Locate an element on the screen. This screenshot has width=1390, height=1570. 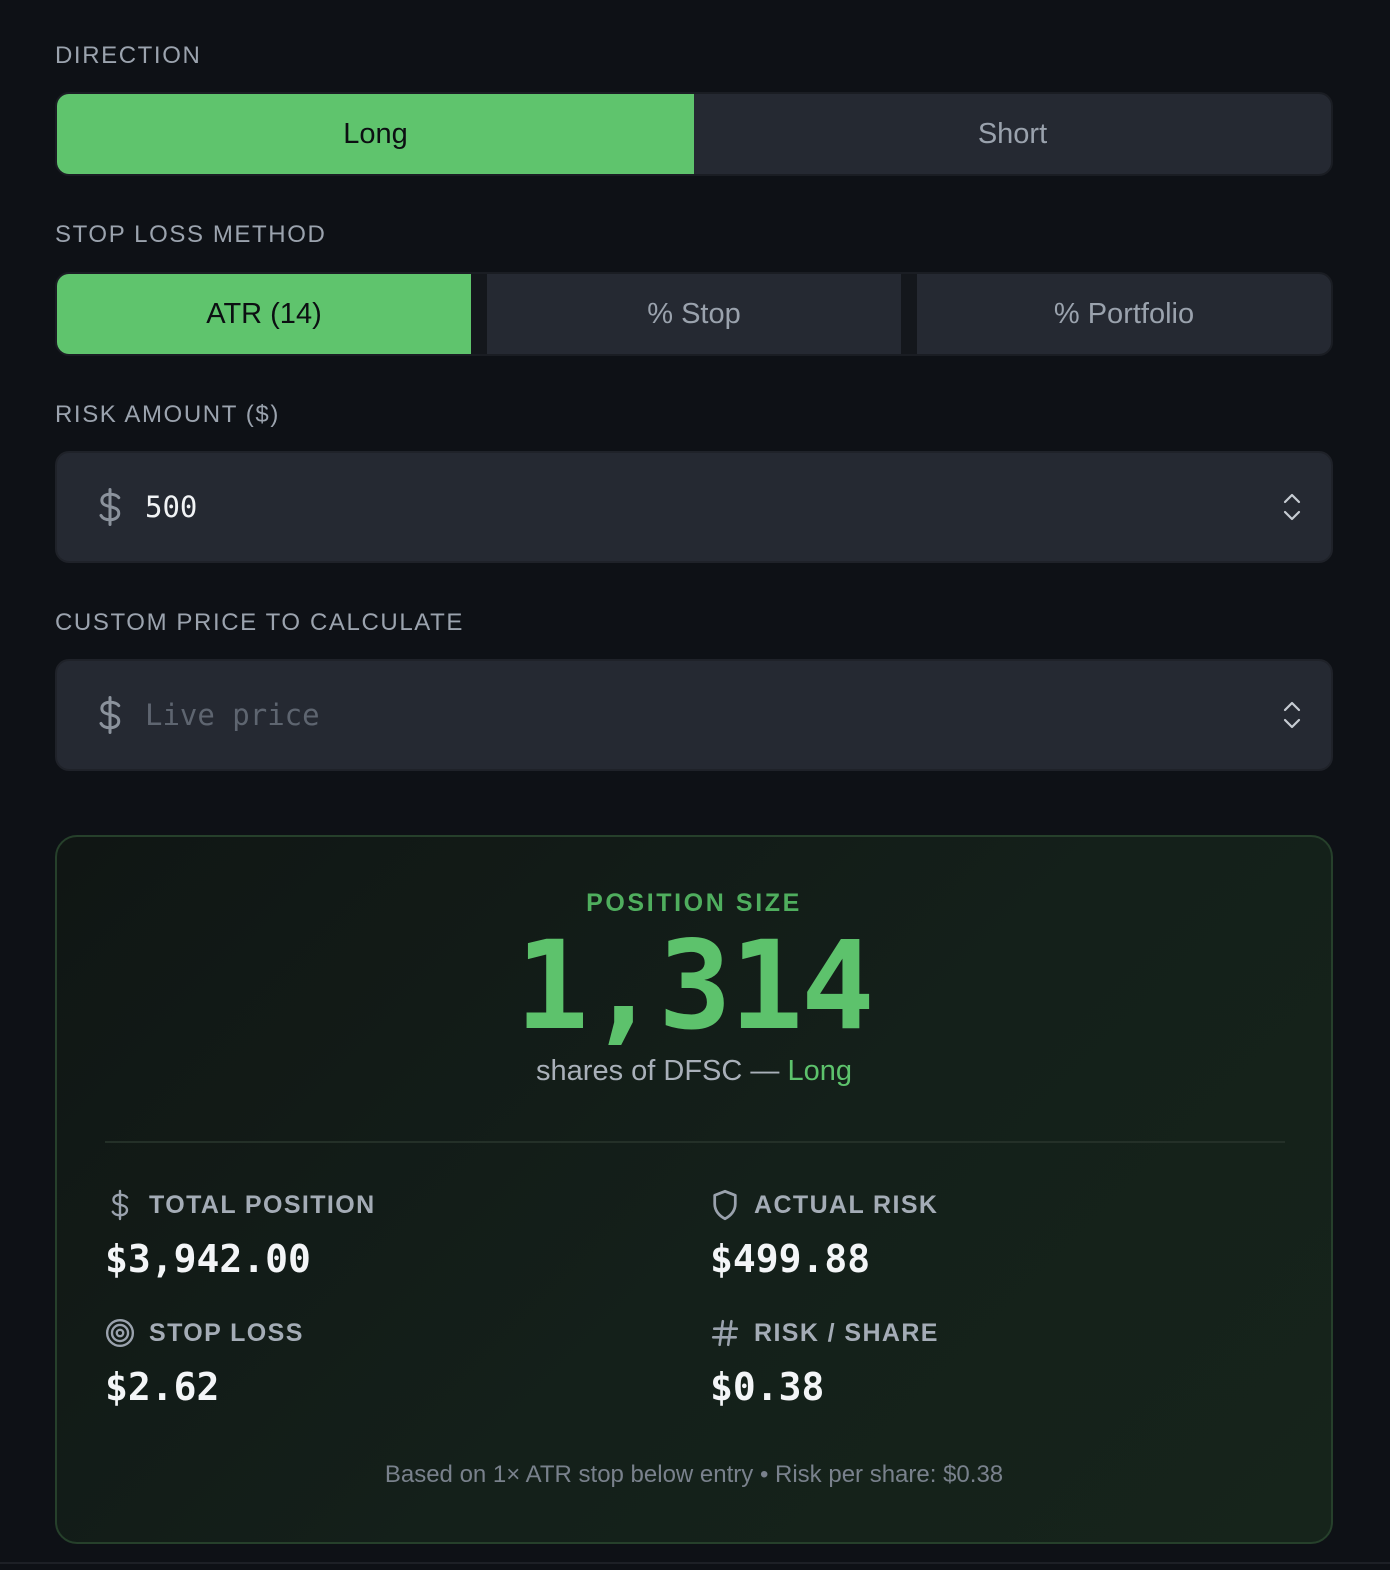
risk-amount-field is located at coordinates (694, 507).